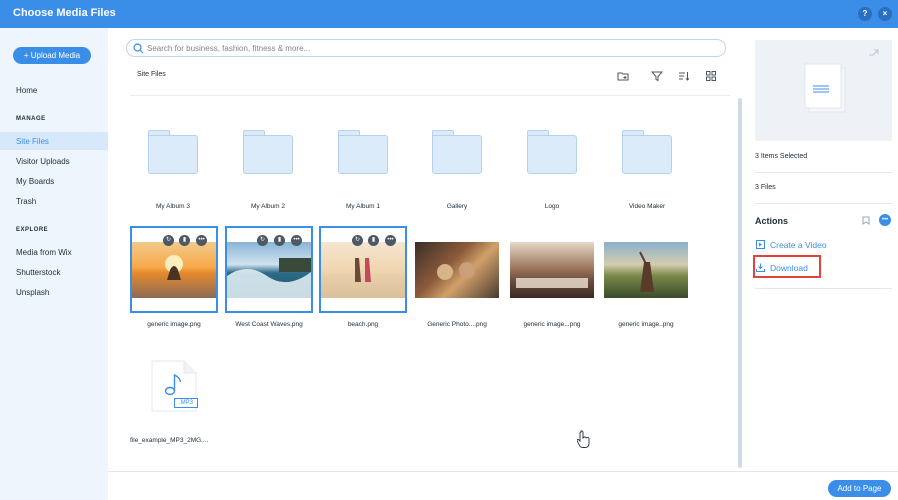 The height and width of the screenshot is (500, 898). What do you see at coordinates (52, 55) in the screenshot?
I see `upload-media-button: + Upload Media` at bounding box center [52, 55].